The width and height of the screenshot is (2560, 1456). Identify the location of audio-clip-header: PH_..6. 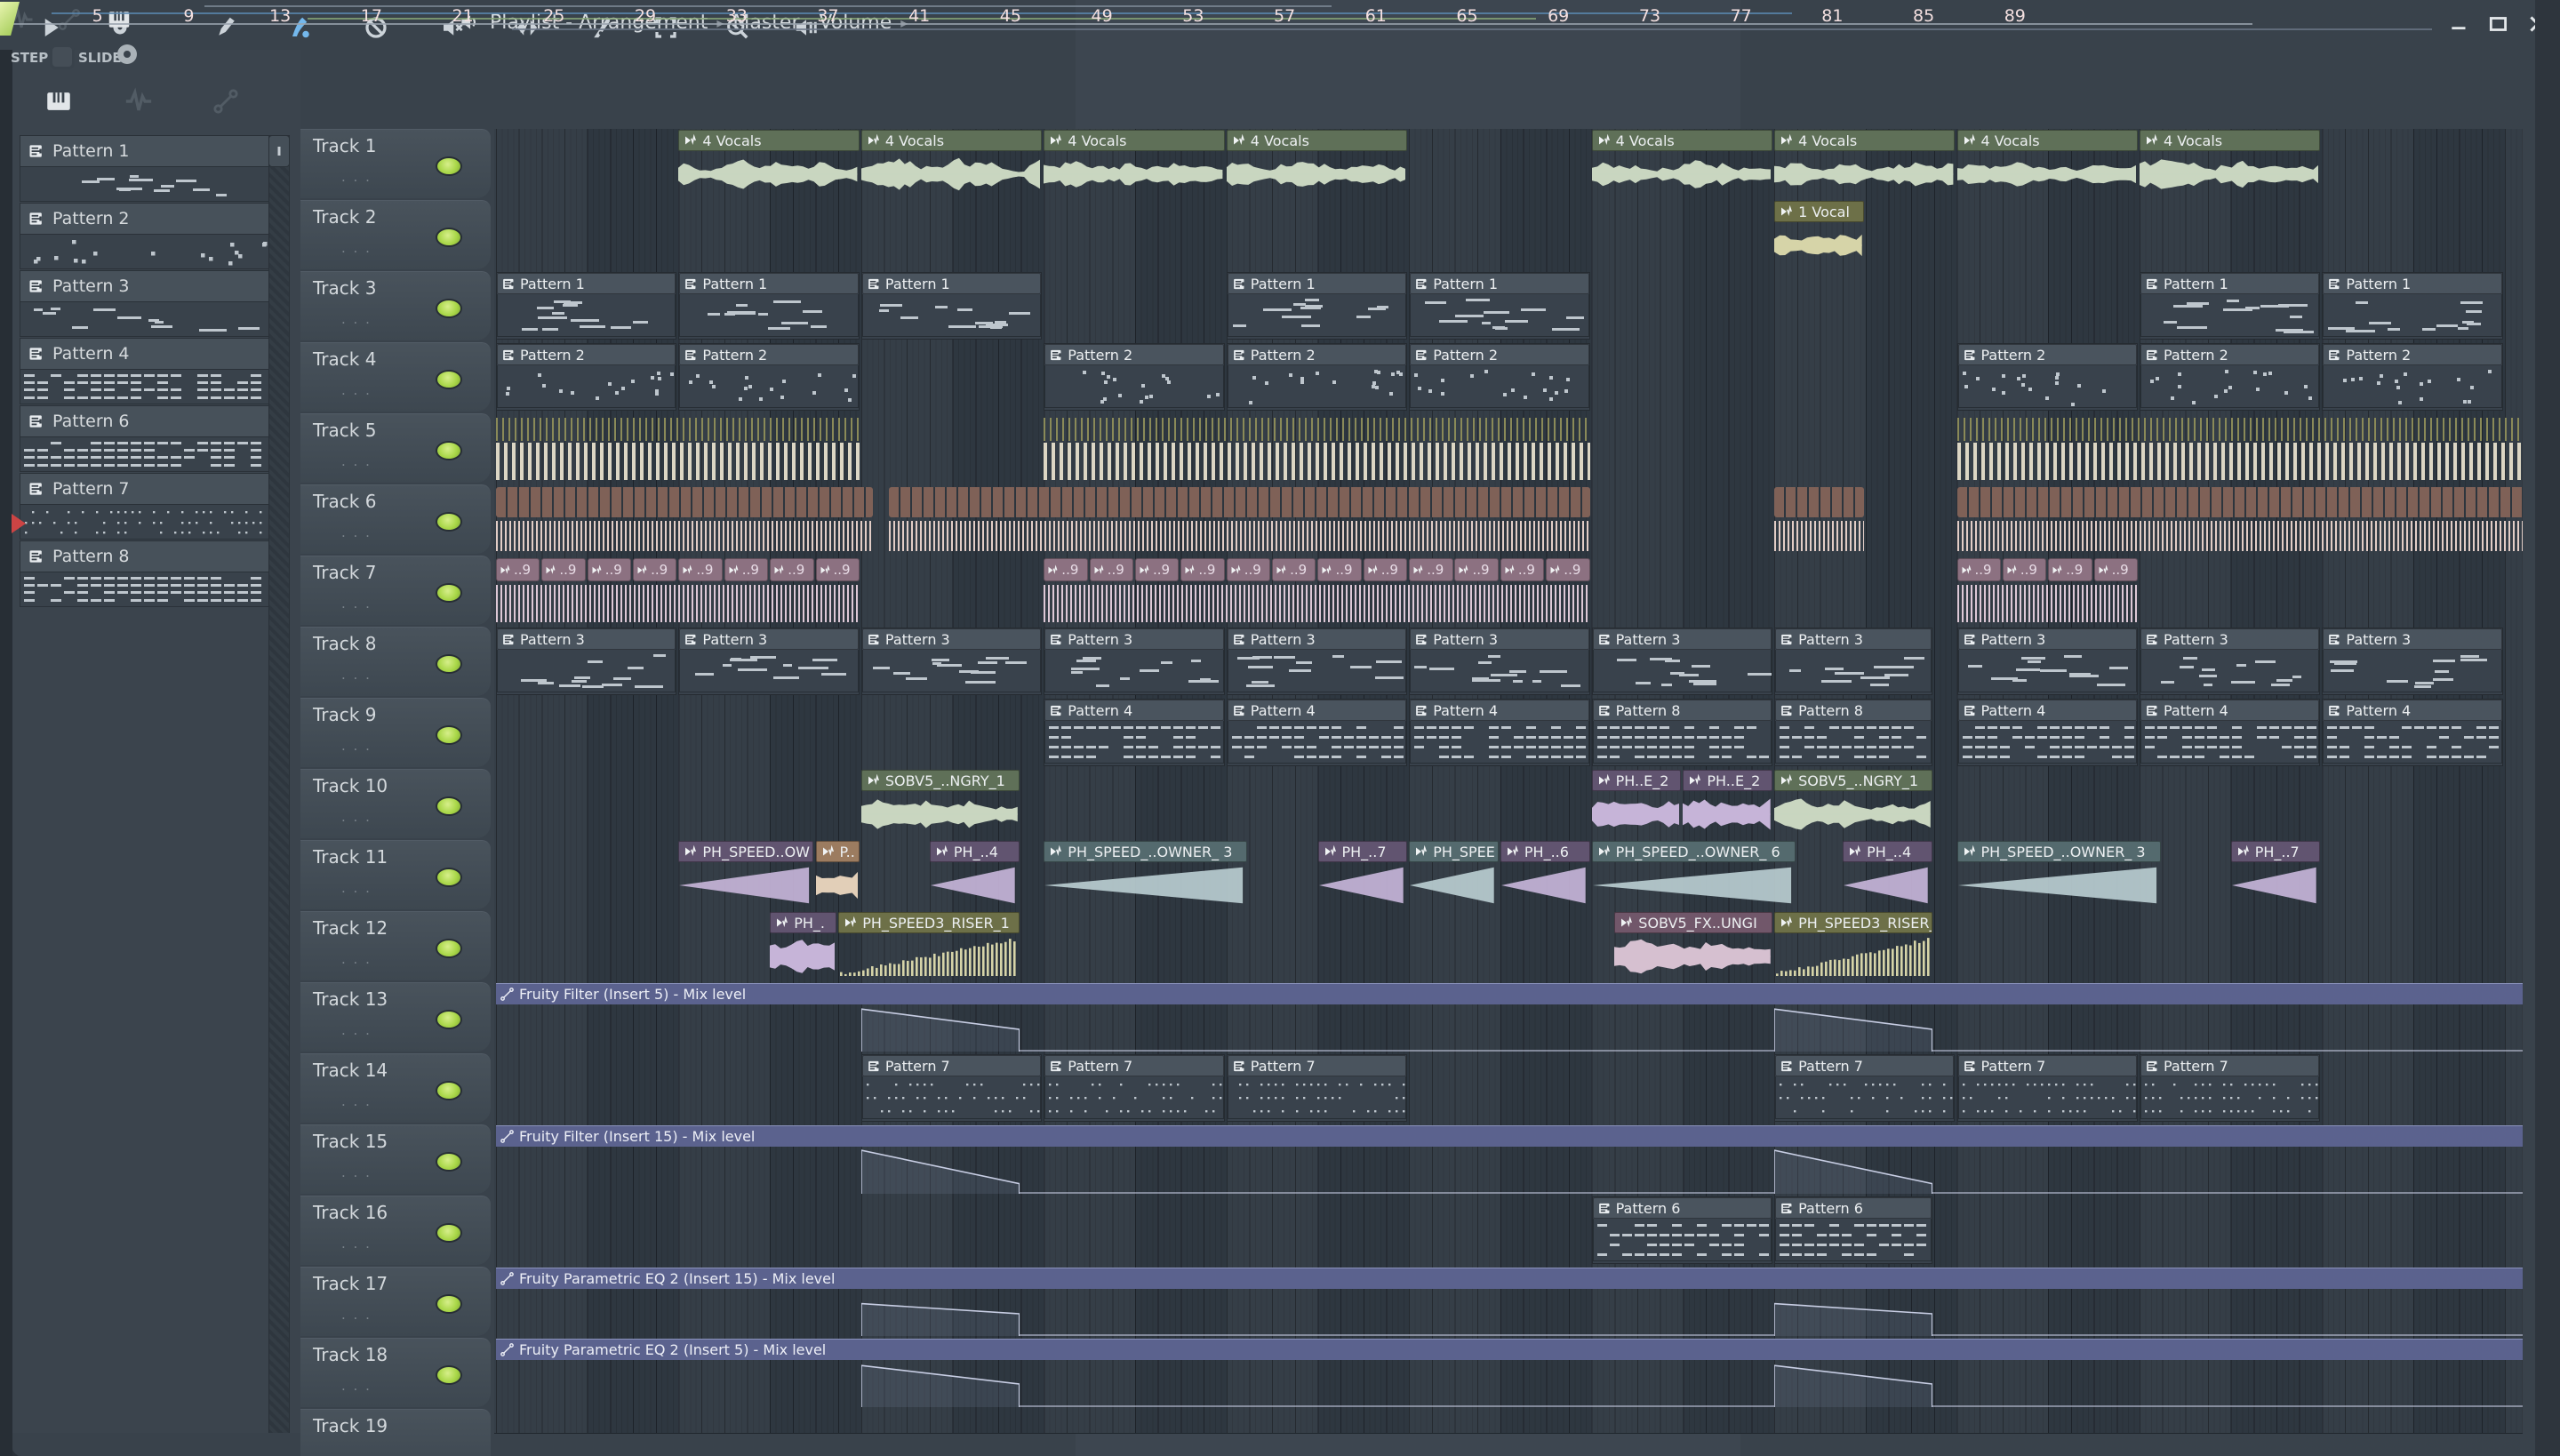
(1545, 851).